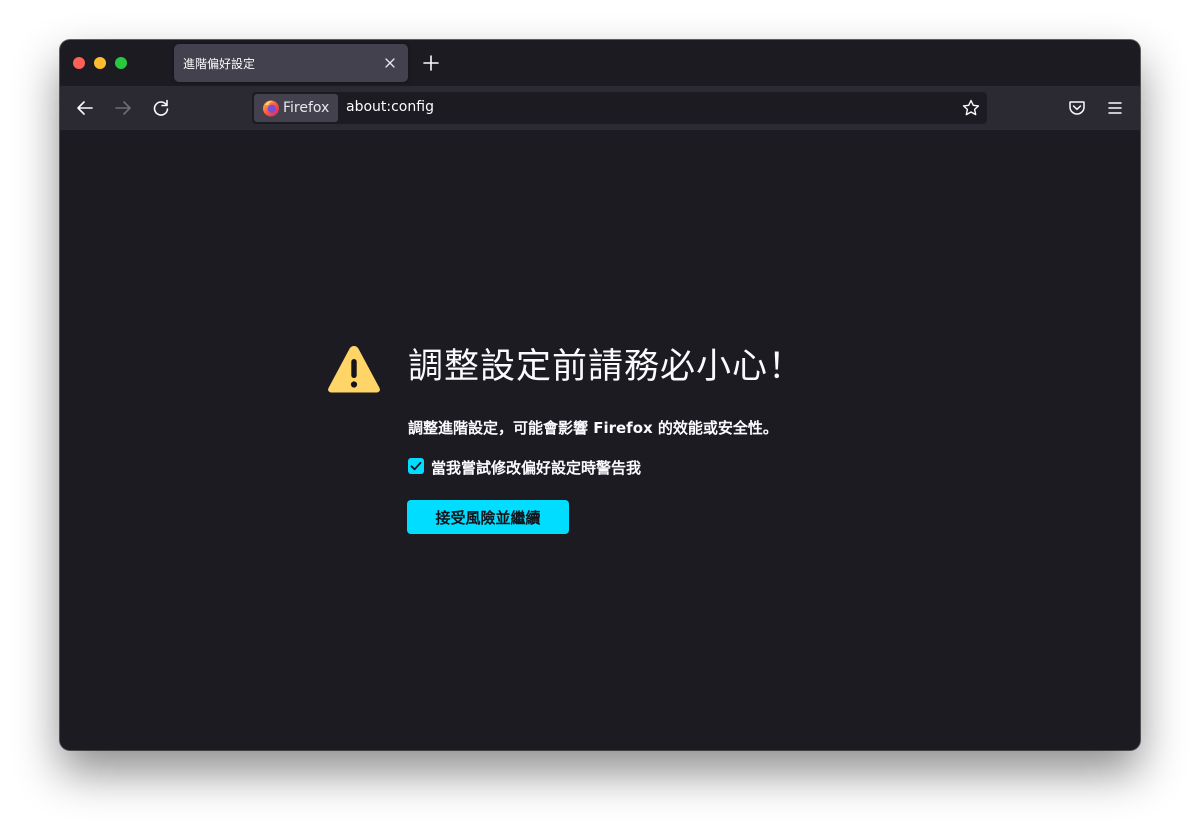 The width and height of the screenshot is (1200, 829). Describe the element at coordinates (291, 63) in the screenshot. I see `tab-advanced-preferences: 進階偏好設定` at that location.